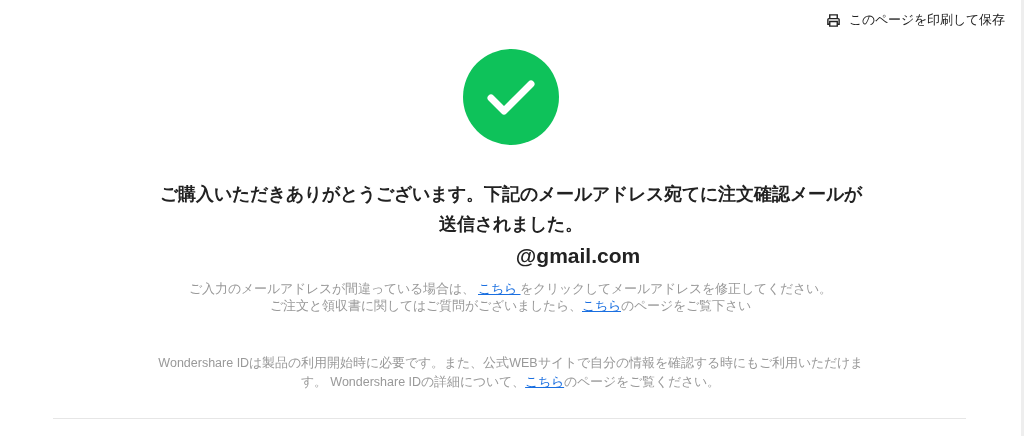 The image size is (1024, 436). What do you see at coordinates (510, 306) in the screenshot?
I see `note-text: ご注文と領収書に関してはご質問がございましたら、こちらのページをご覧下さい` at bounding box center [510, 306].